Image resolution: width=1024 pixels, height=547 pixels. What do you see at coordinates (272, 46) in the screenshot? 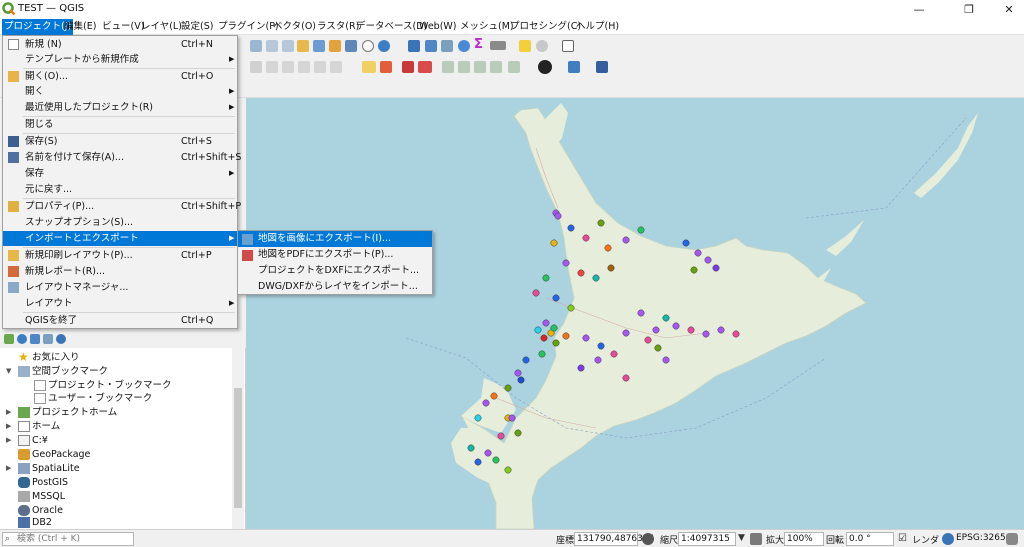
I see `zoom-in-icon` at bounding box center [272, 46].